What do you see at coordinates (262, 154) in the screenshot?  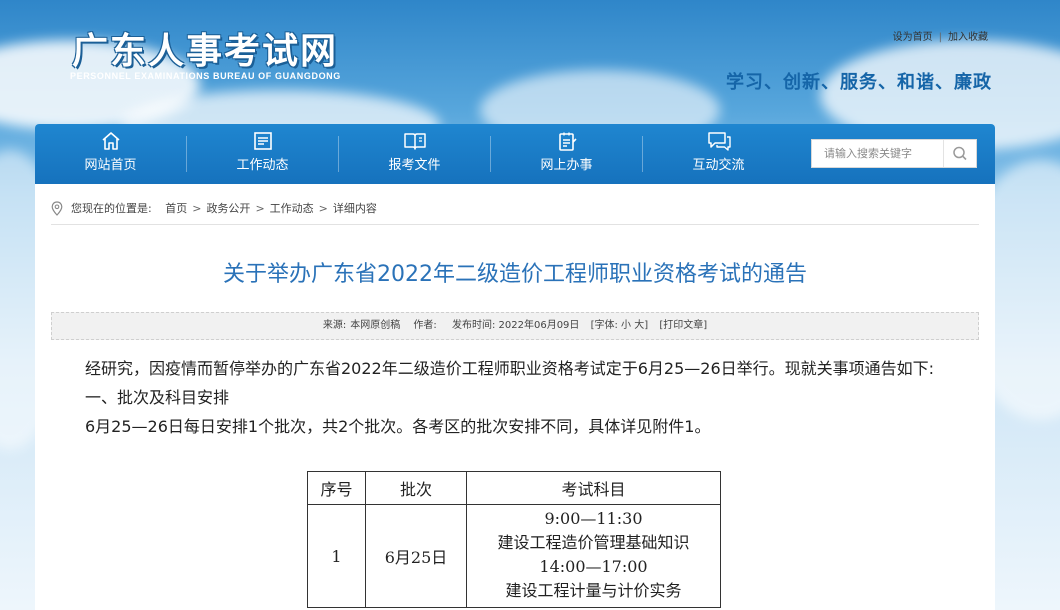 I see `nav-item-news: 工作动态` at bounding box center [262, 154].